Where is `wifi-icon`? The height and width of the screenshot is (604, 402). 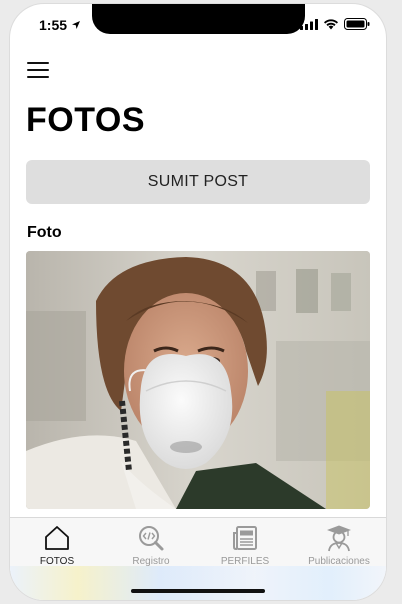 wifi-icon is located at coordinates (331, 24).